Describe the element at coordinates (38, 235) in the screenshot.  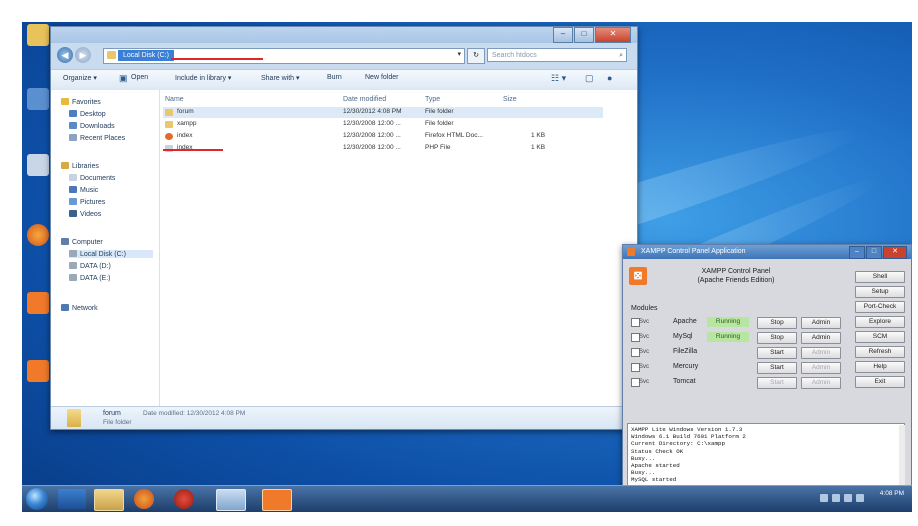
I see `desktop-icon-firefox` at that location.